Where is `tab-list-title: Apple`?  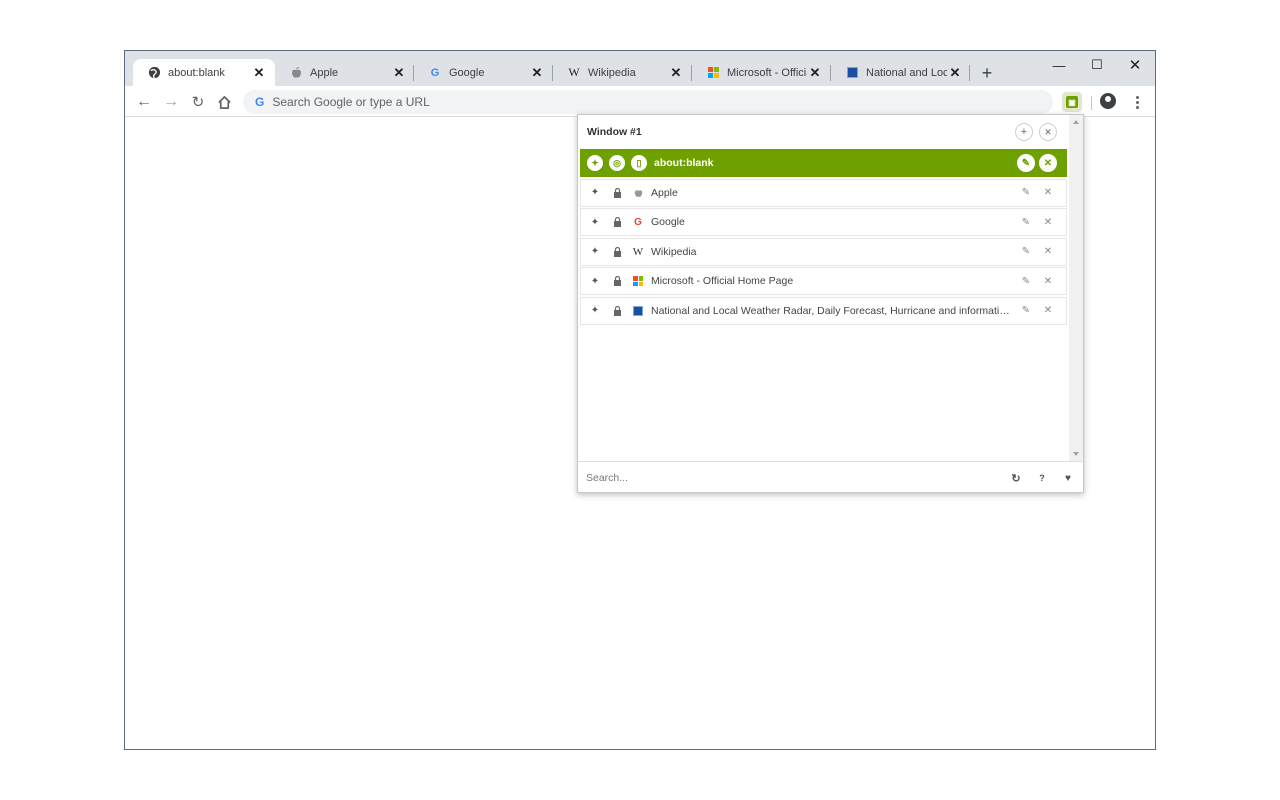
tab-list-title: Apple is located at coordinates (664, 192).